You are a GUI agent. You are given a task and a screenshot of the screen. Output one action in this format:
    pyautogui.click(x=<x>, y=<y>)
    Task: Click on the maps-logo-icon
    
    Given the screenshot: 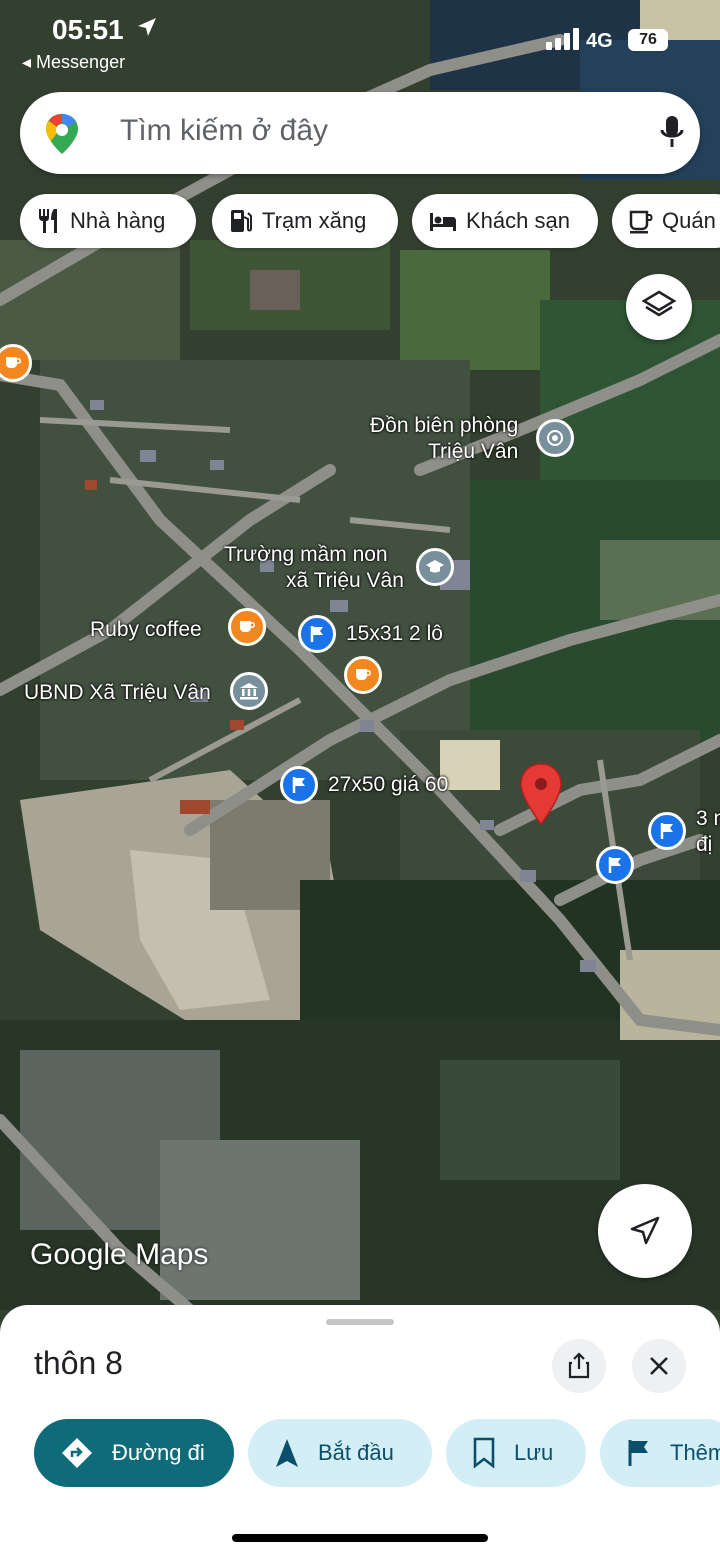 What is the action you would take?
    pyautogui.click(x=62, y=134)
    